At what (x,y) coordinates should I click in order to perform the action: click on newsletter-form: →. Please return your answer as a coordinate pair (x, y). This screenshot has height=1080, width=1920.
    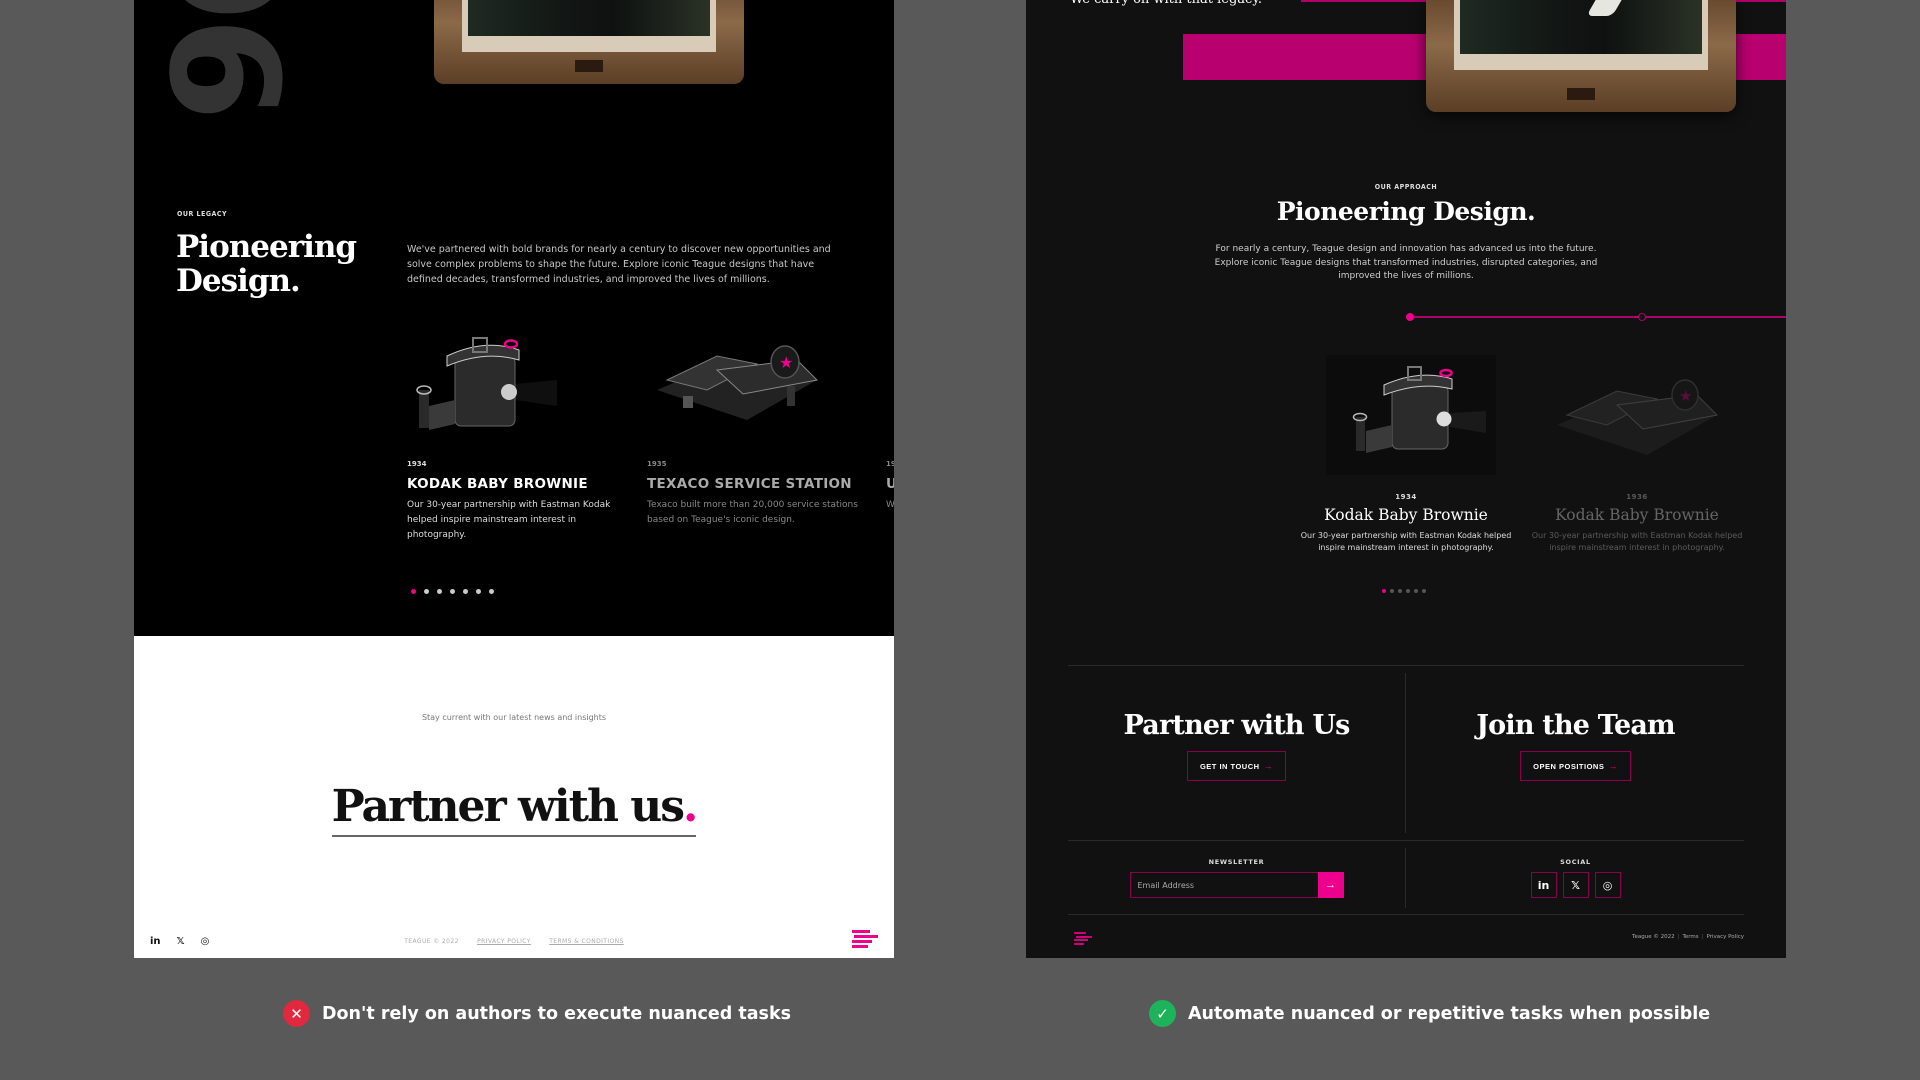
    Looking at the image, I should click on (1236, 885).